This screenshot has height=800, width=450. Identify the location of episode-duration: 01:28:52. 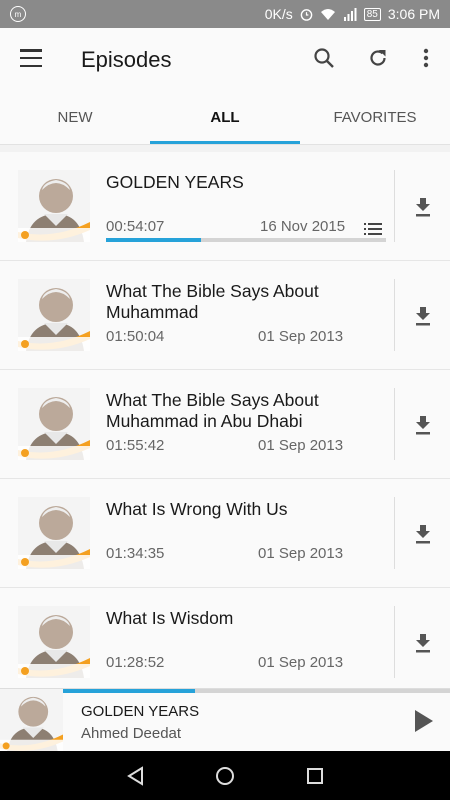
(135, 662).